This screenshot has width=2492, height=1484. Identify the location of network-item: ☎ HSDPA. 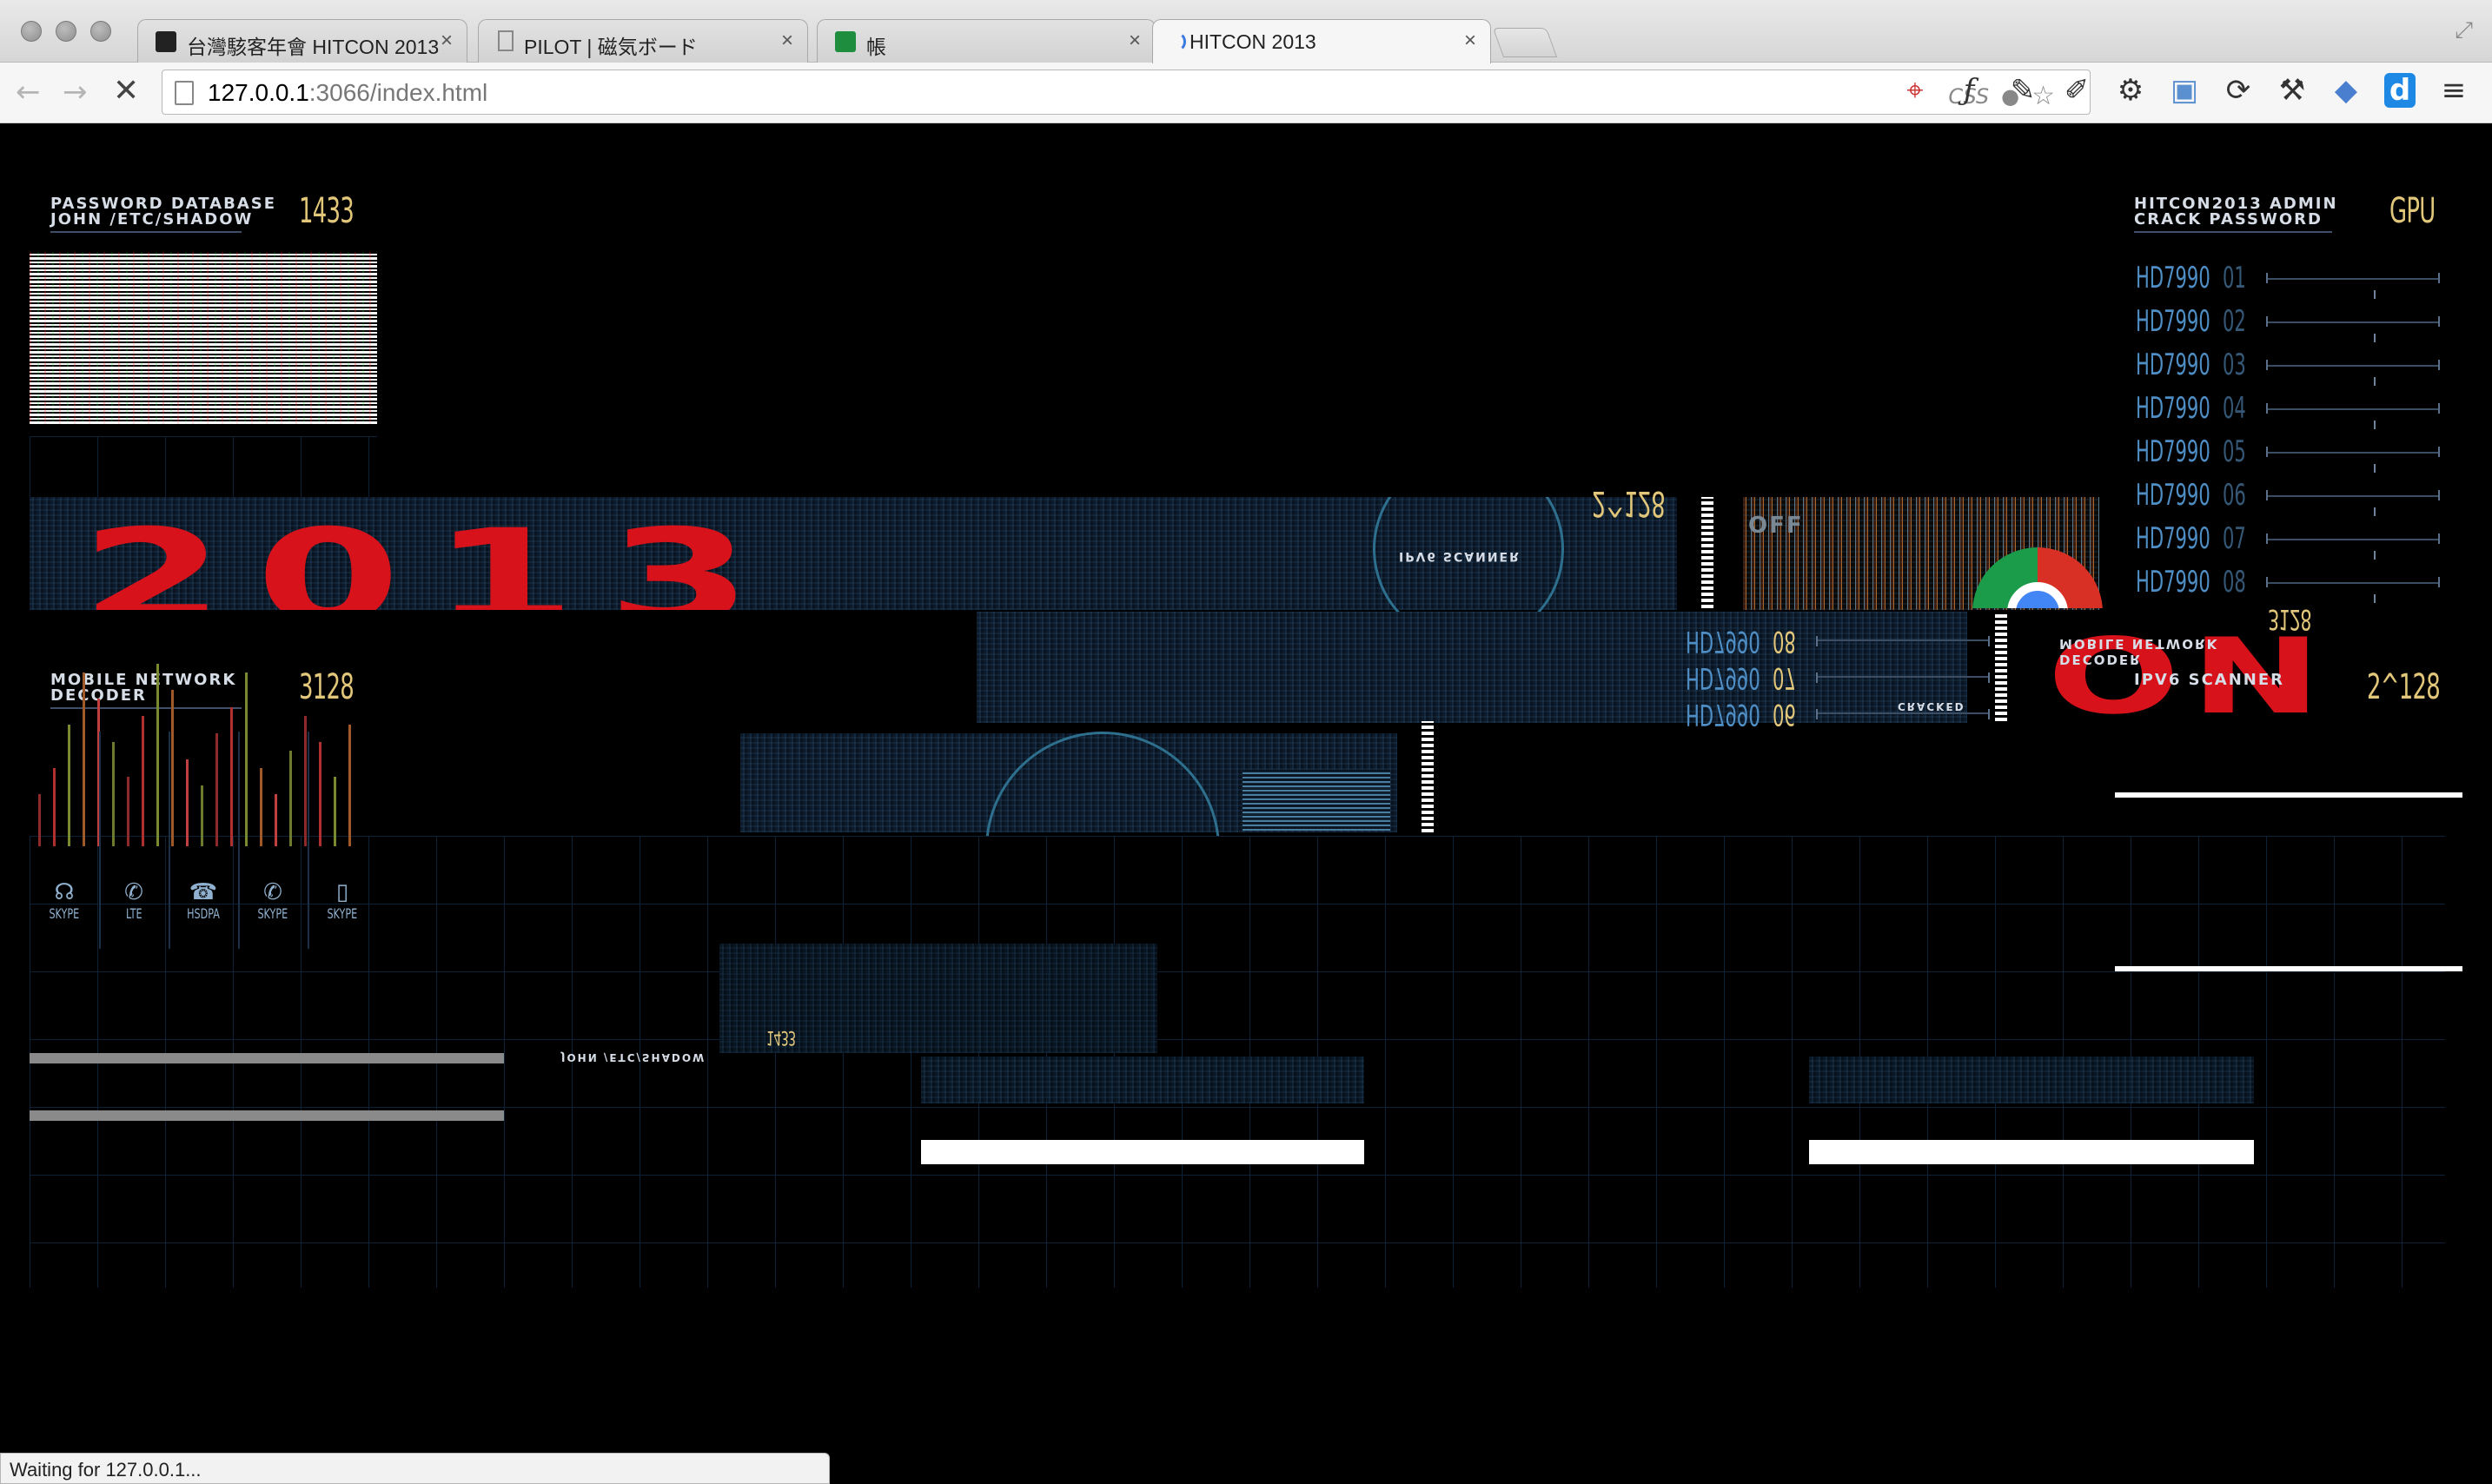
(203, 900).